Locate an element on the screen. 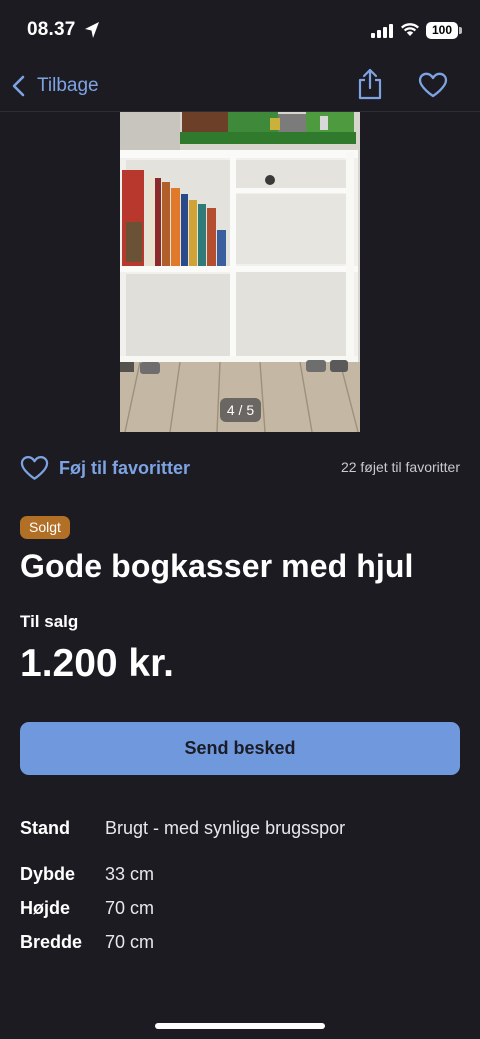  sale-type-label: Til salg is located at coordinates (49, 621).